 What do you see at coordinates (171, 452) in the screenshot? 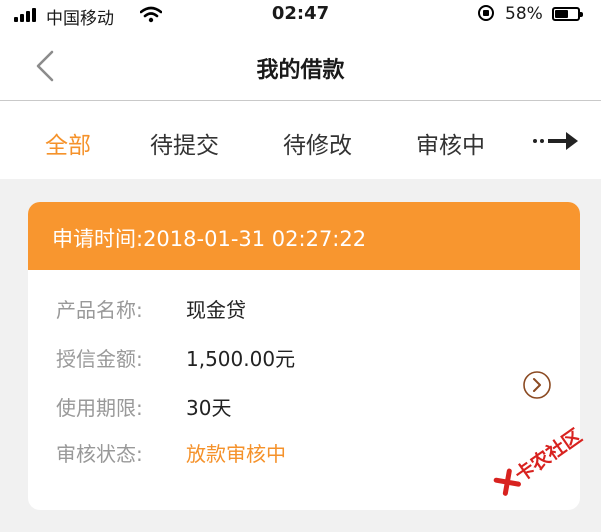
I see `review-status-row: 审核状态: 放款审核中` at bounding box center [171, 452].